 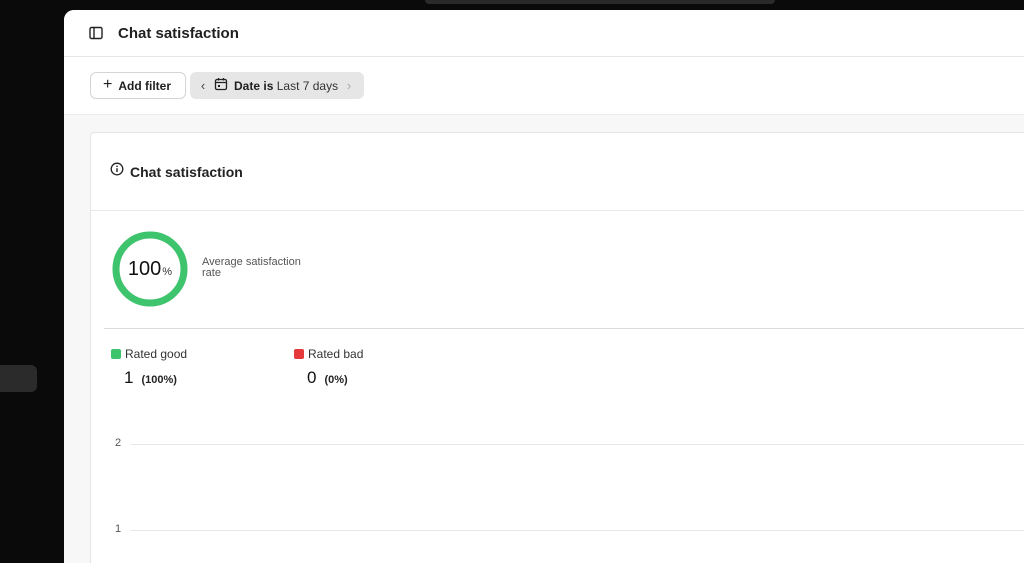 I want to click on rated-good-label: Rated good, so click(x=156, y=354).